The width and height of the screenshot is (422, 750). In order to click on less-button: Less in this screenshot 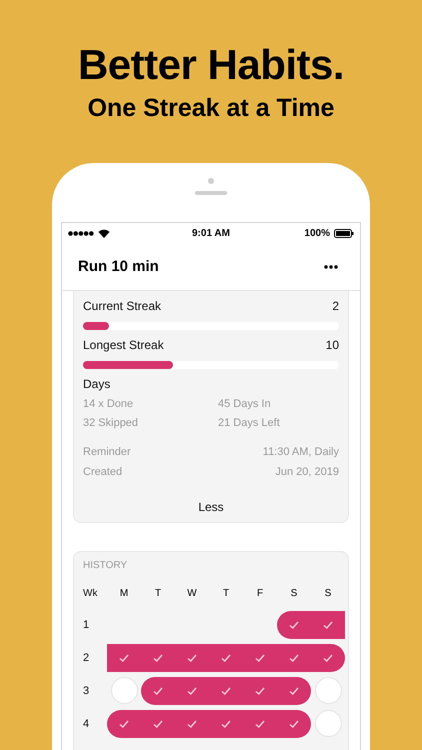, I will do `click(211, 511)`.